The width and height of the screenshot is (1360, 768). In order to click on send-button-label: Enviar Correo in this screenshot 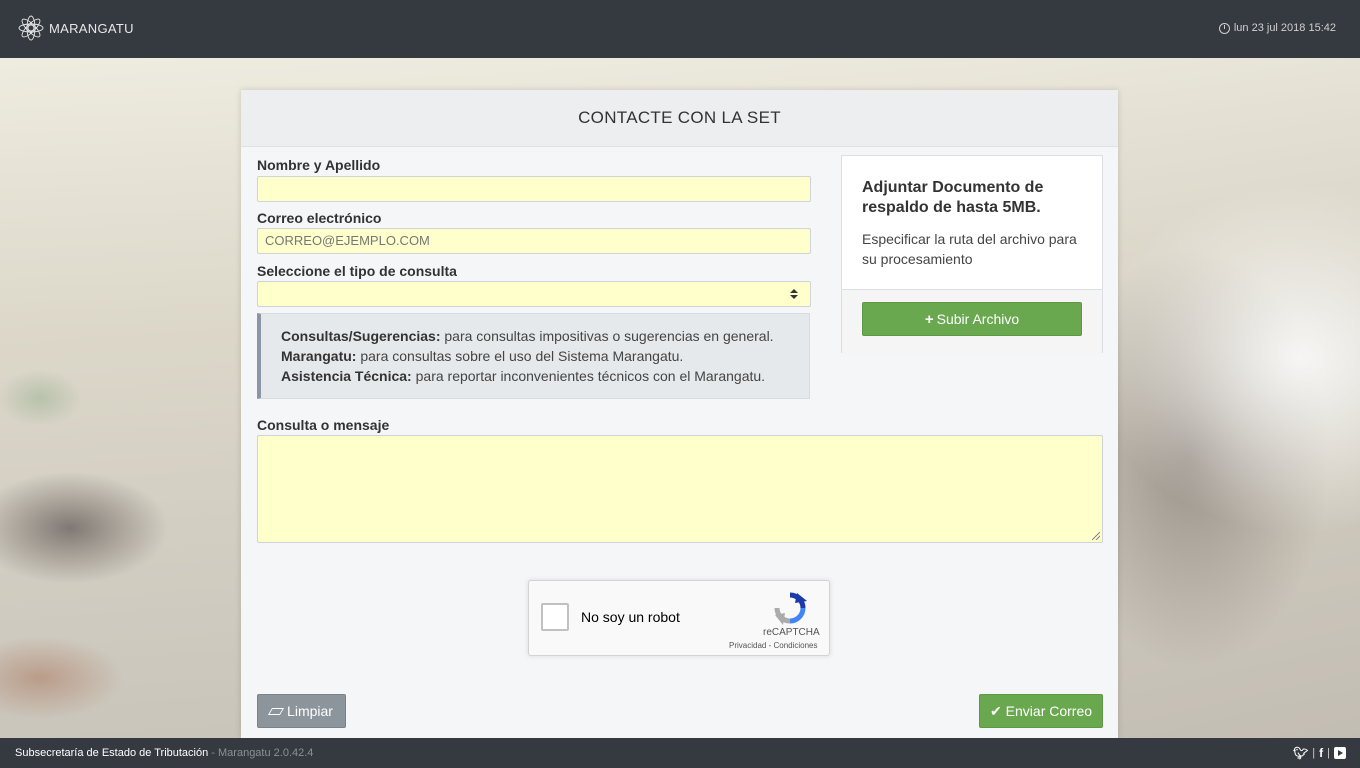, I will do `click(1049, 711)`.